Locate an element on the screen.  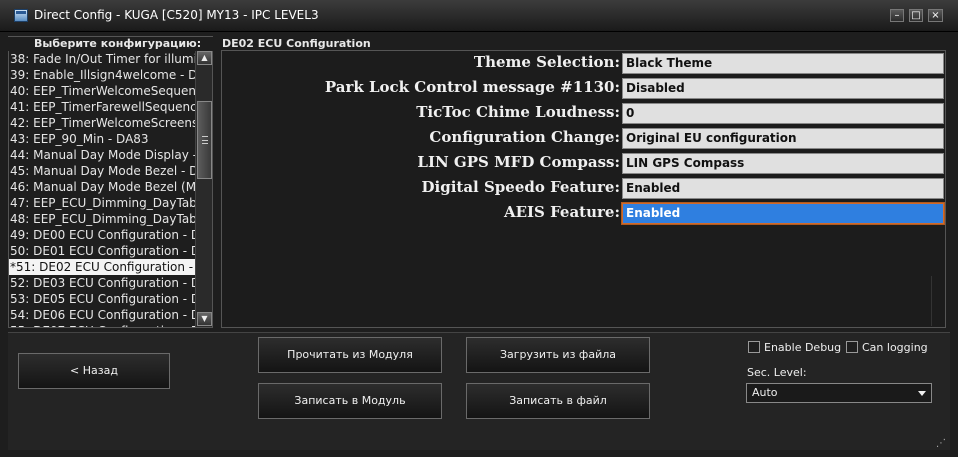
config-list-scrollbar: ▲ ▼ is located at coordinates (203, 189).